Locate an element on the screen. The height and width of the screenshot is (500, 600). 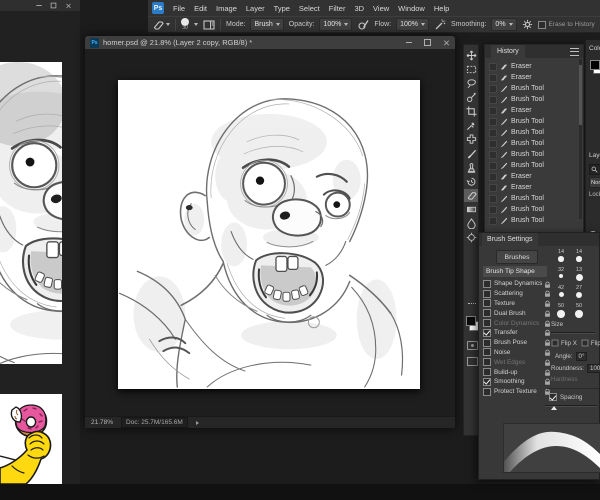
gear-icon is located at coordinates (527, 24).